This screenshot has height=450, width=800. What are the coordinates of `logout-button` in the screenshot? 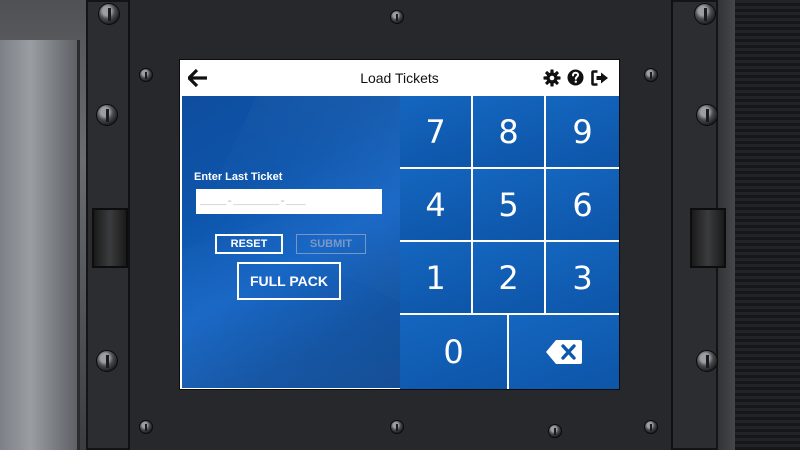 It's located at (599, 77).